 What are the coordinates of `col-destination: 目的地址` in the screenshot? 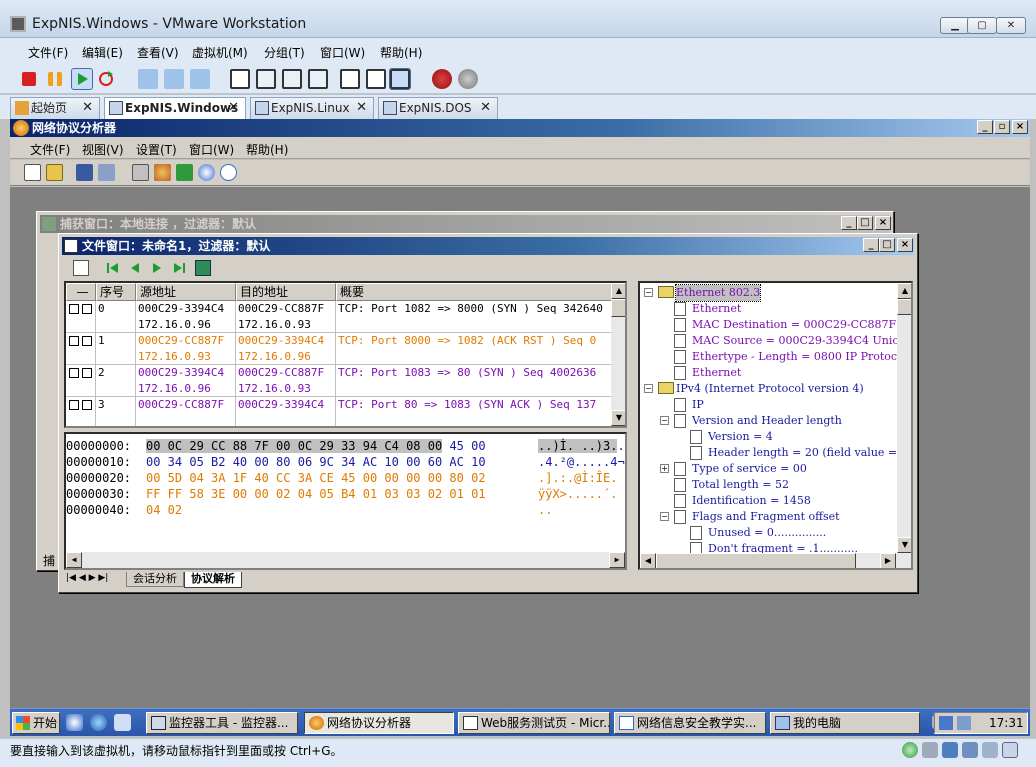 It's located at (286, 292).